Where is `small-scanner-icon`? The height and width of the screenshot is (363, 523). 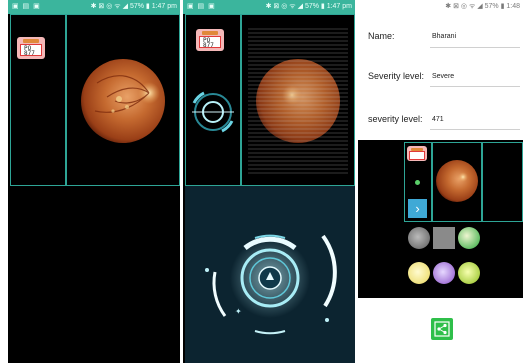
small-scanner-icon is located at coordinates (213, 112).